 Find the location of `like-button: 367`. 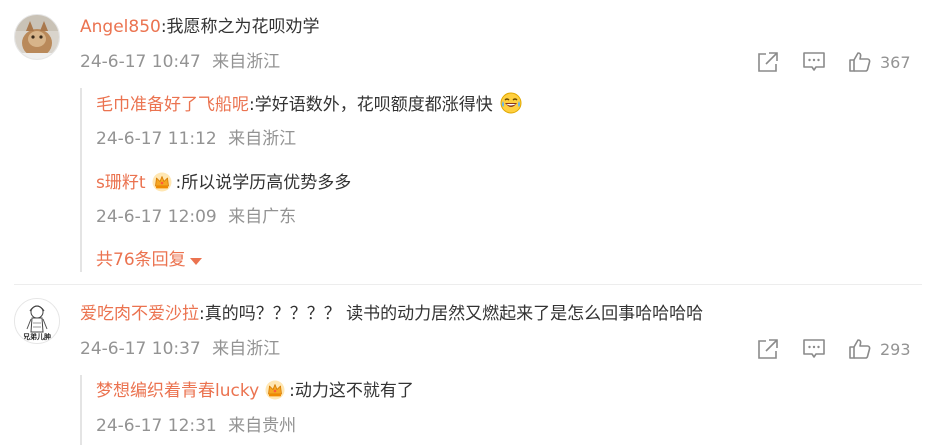

like-button: 367 is located at coordinates (879, 62).